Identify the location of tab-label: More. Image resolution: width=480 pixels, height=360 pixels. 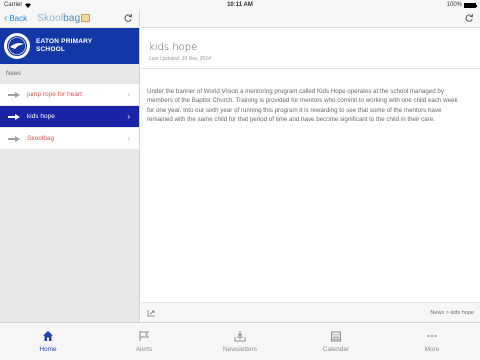
(432, 349).